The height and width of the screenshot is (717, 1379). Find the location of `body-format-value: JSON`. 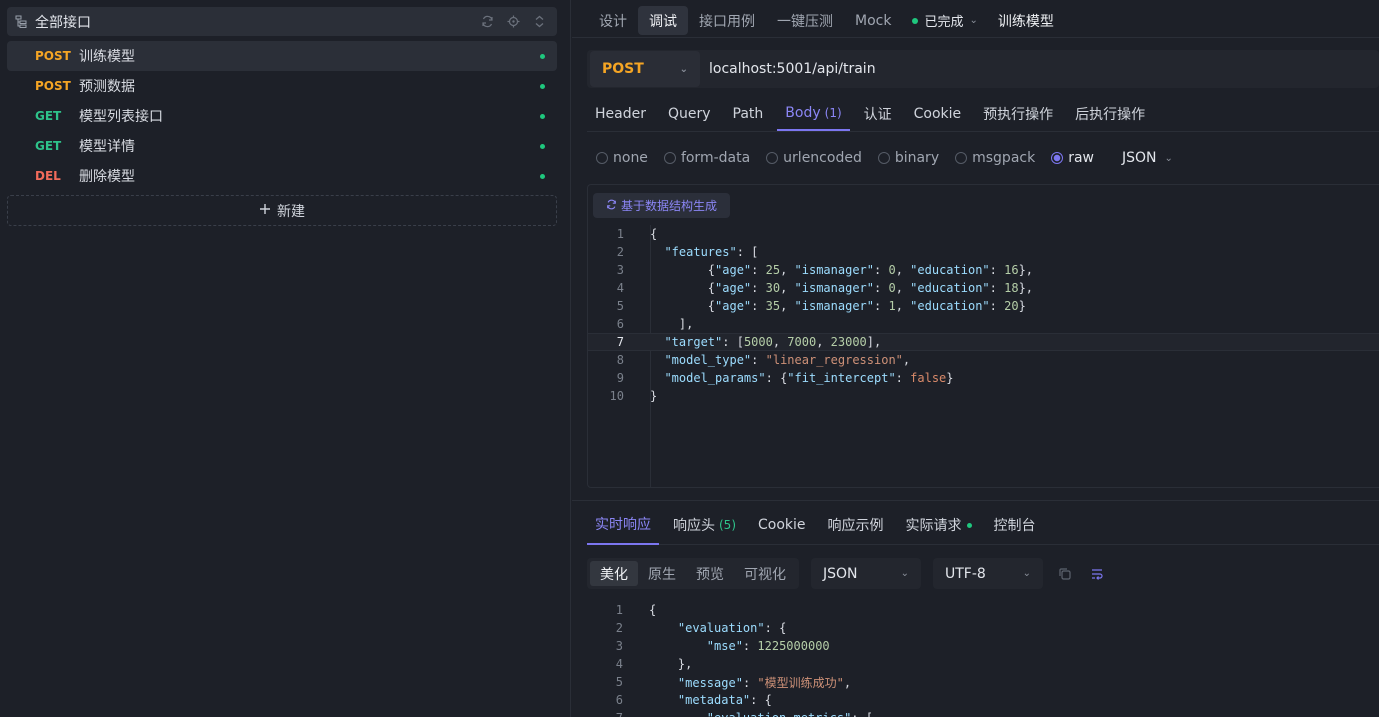

body-format-value: JSON is located at coordinates (1139, 158).